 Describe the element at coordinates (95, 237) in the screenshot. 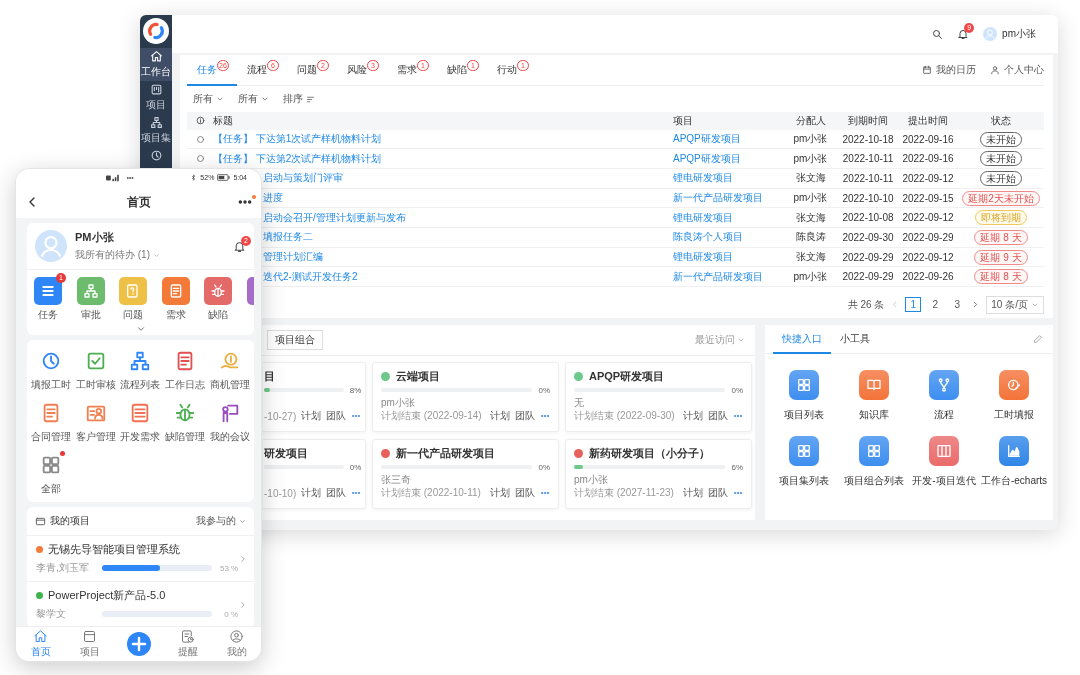

I see `user-name: PM小张` at that location.